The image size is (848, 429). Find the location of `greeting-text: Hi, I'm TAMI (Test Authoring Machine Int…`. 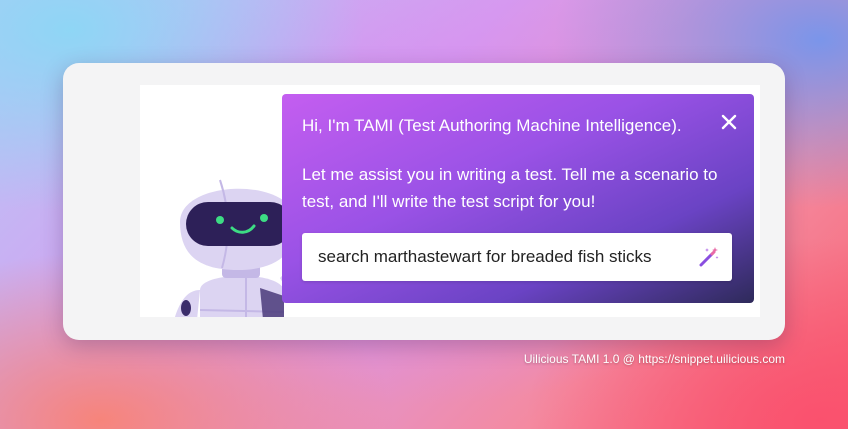

greeting-text: Hi, I'm TAMI (Test Authoring Machine Int… is located at coordinates (492, 125).